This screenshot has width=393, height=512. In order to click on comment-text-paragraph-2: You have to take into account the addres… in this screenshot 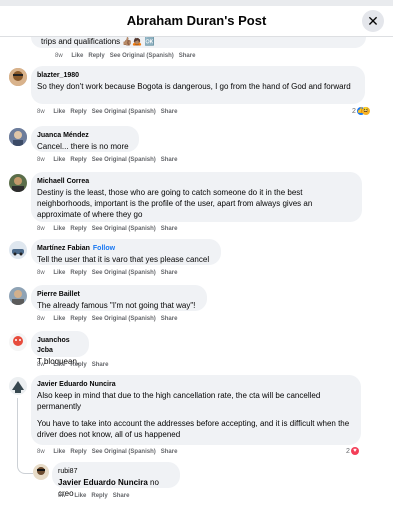, I will do `click(193, 429)`.